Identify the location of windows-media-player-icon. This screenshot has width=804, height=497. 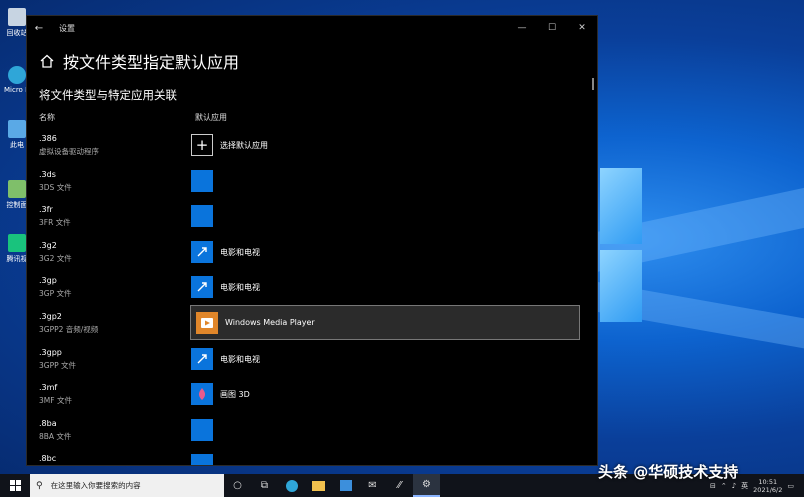
(207, 322).